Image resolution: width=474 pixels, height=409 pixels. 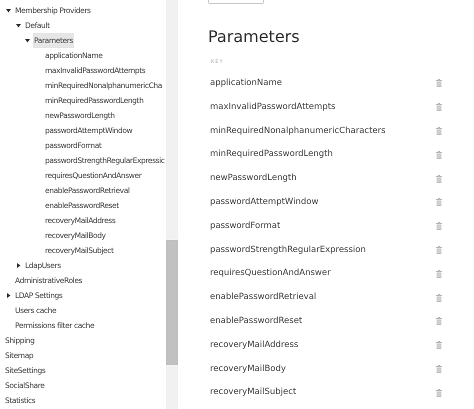 I want to click on table-cell: applicationName, so click(x=246, y=83).